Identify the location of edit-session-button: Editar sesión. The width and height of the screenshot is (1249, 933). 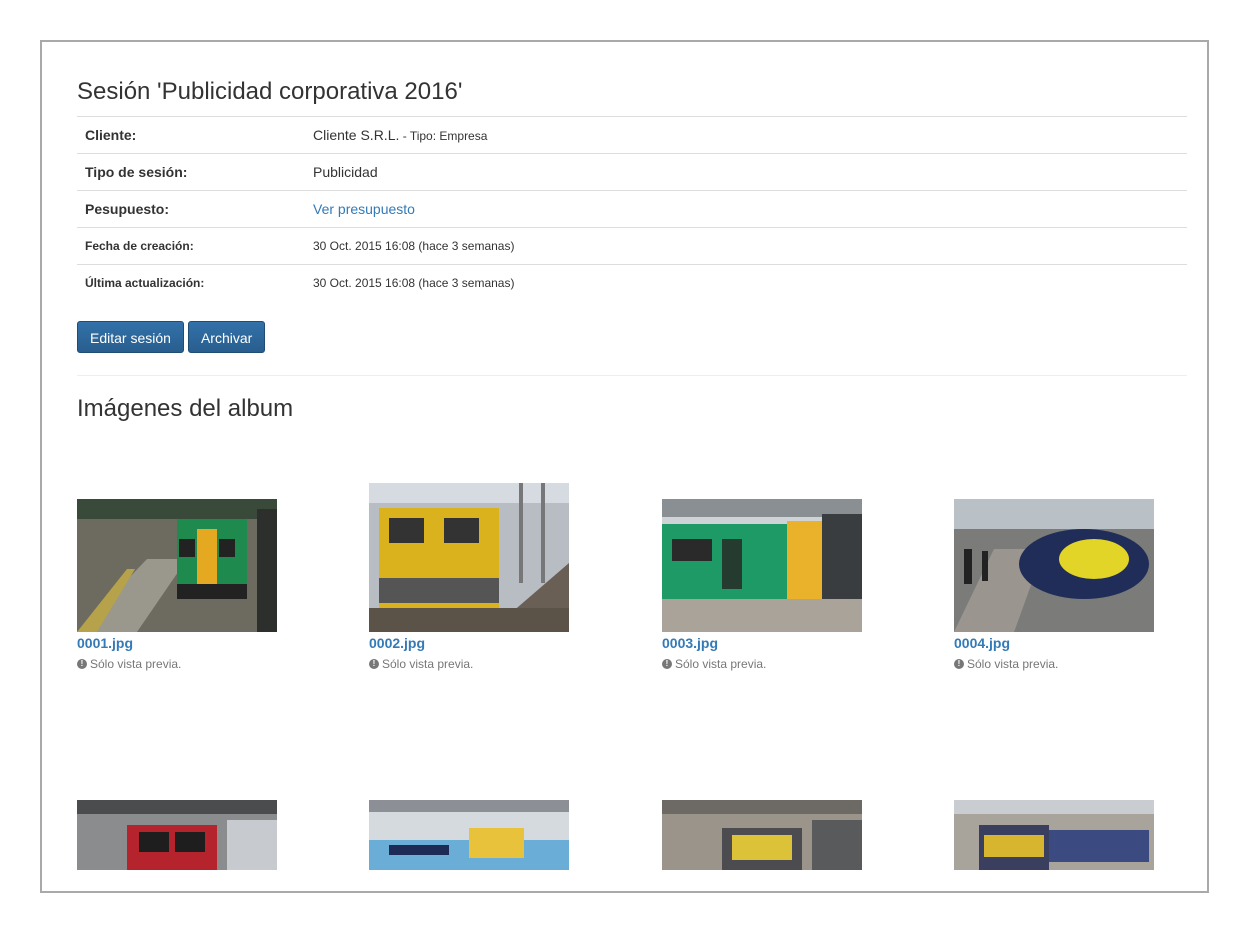
(130, 337).